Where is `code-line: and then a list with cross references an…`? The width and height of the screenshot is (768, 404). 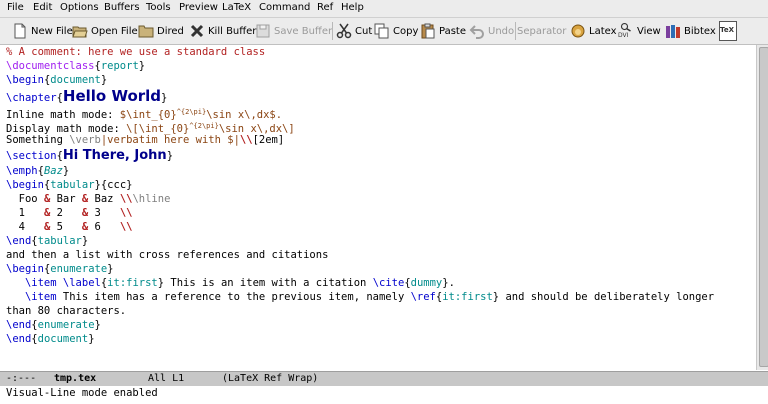 code-line: and then a list with cross references an… is located at coordinates (167, 255).